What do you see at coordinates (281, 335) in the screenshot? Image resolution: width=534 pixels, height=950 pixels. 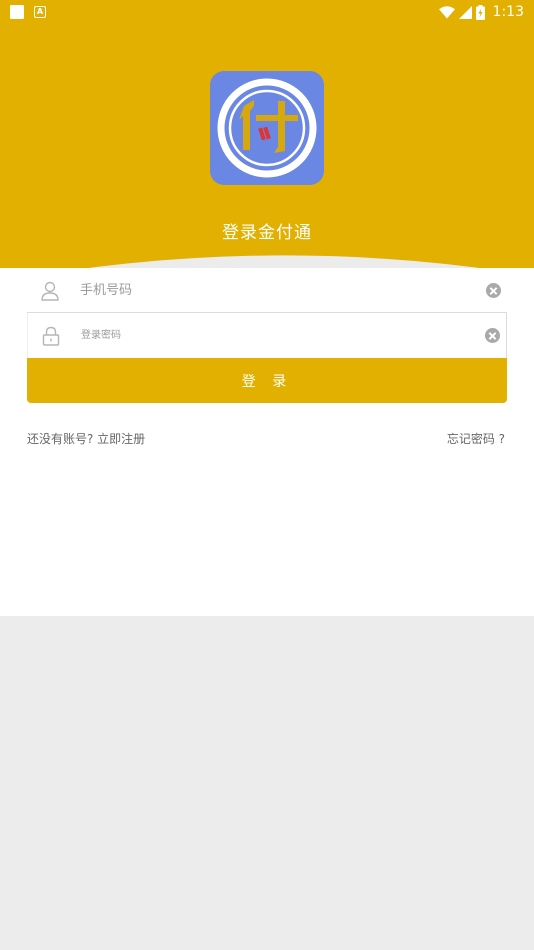 I see `password-input` at bounding box center [281, 335].